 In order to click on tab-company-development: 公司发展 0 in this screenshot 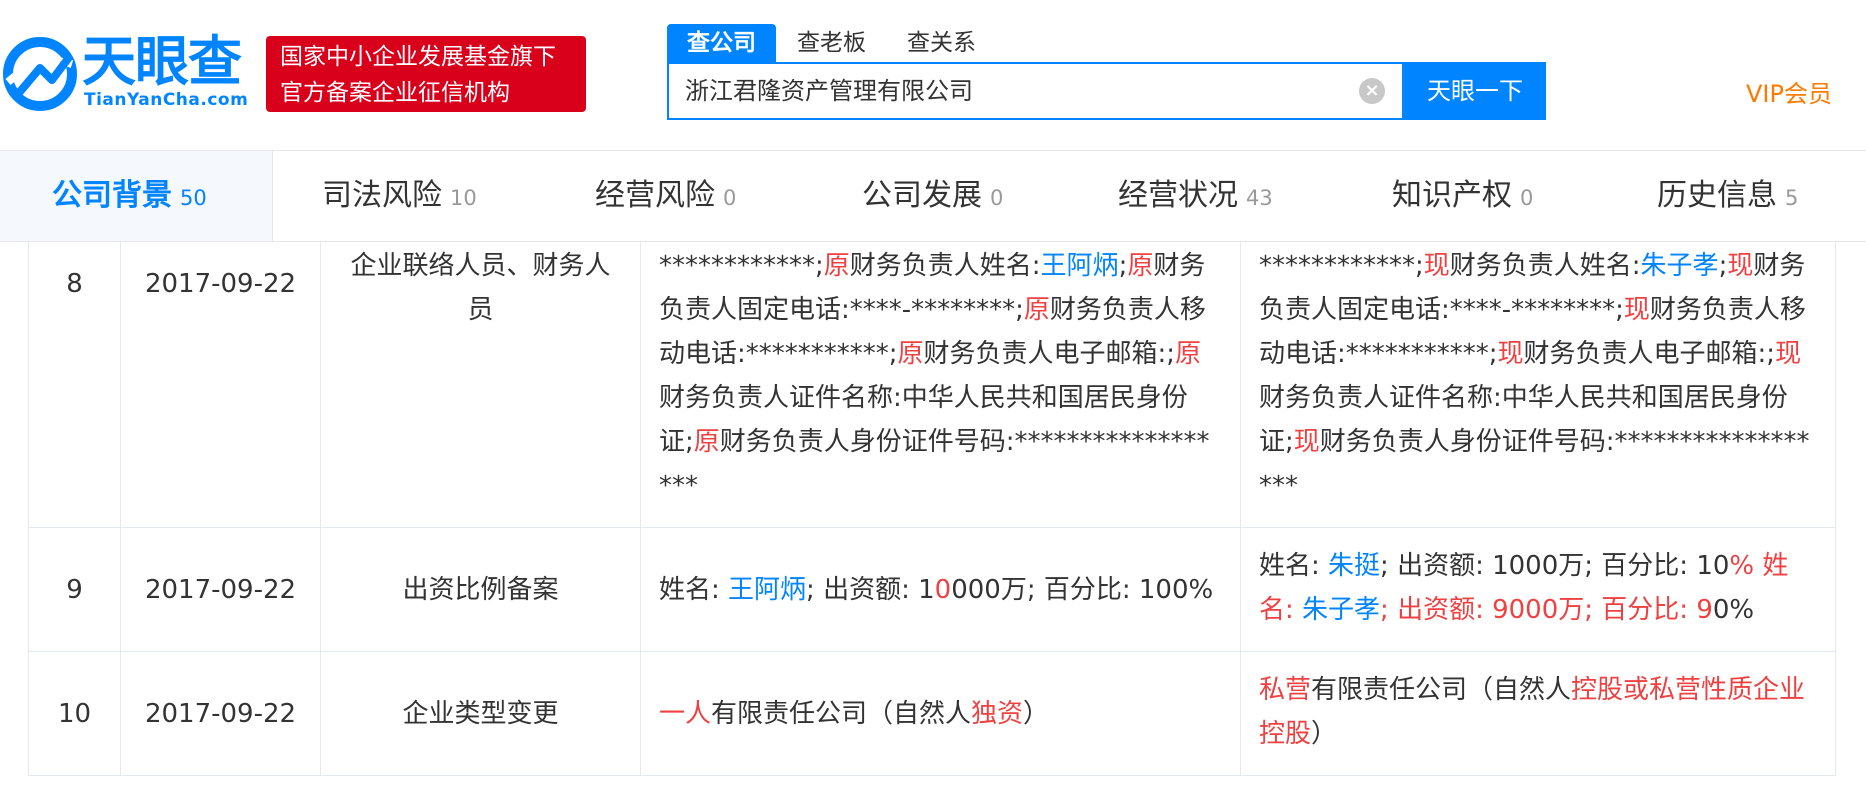, I will do `click(932, 196)`.